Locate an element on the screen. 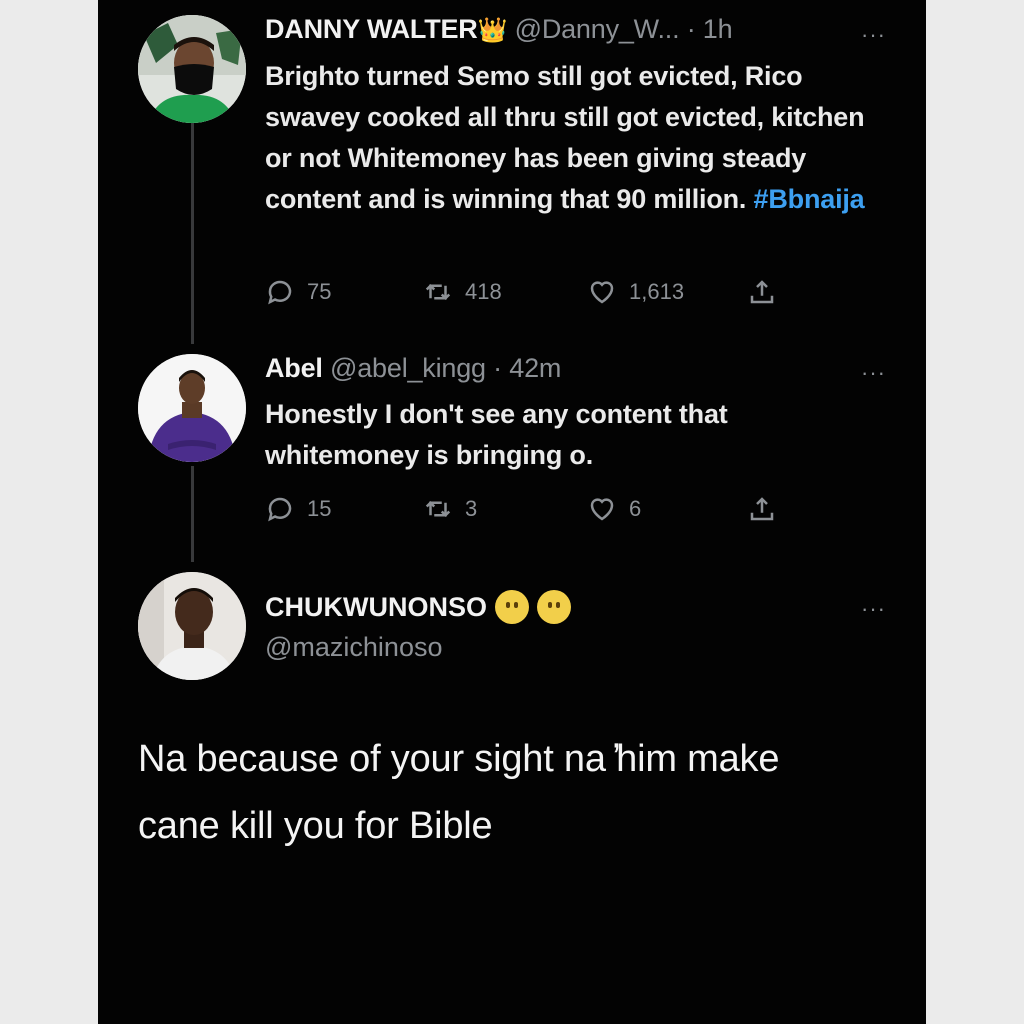 The image size is (1024, 1024). like-button: 6 is located at coordinates (614, 509).